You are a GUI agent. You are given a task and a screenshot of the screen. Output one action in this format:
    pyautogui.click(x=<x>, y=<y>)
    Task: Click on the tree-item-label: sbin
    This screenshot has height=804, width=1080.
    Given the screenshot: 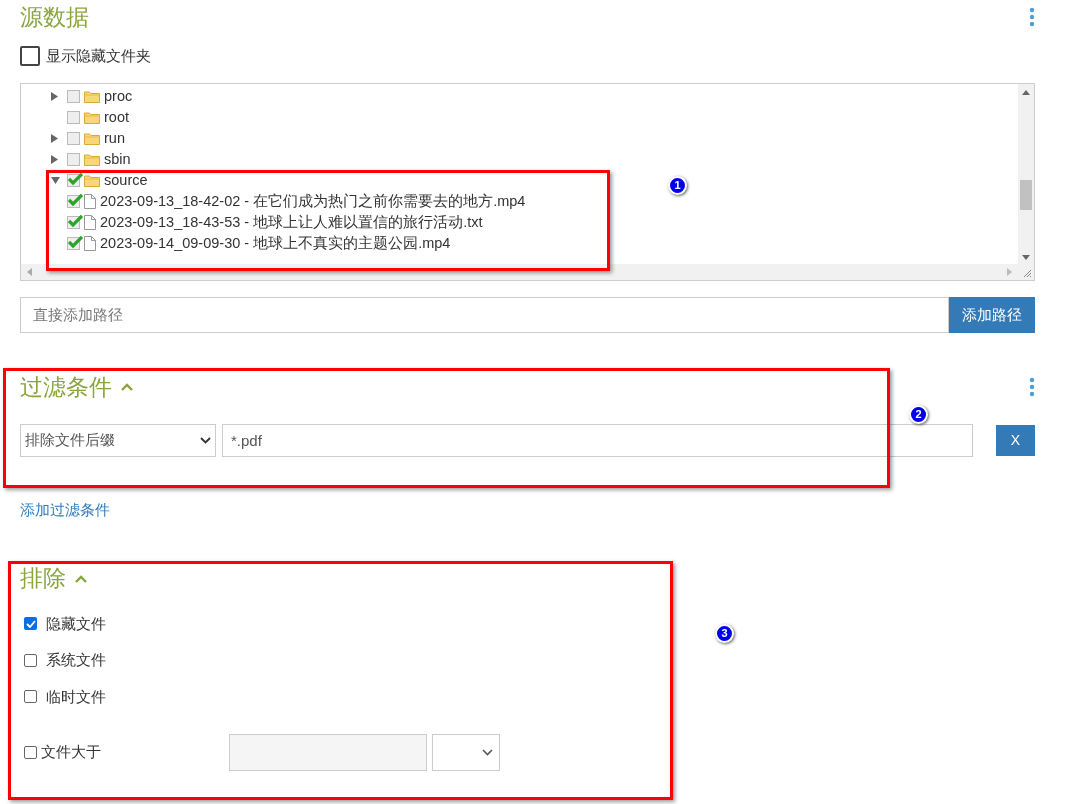 What is the action you would take?
    pyautogui.click(x=117, y=159)
    